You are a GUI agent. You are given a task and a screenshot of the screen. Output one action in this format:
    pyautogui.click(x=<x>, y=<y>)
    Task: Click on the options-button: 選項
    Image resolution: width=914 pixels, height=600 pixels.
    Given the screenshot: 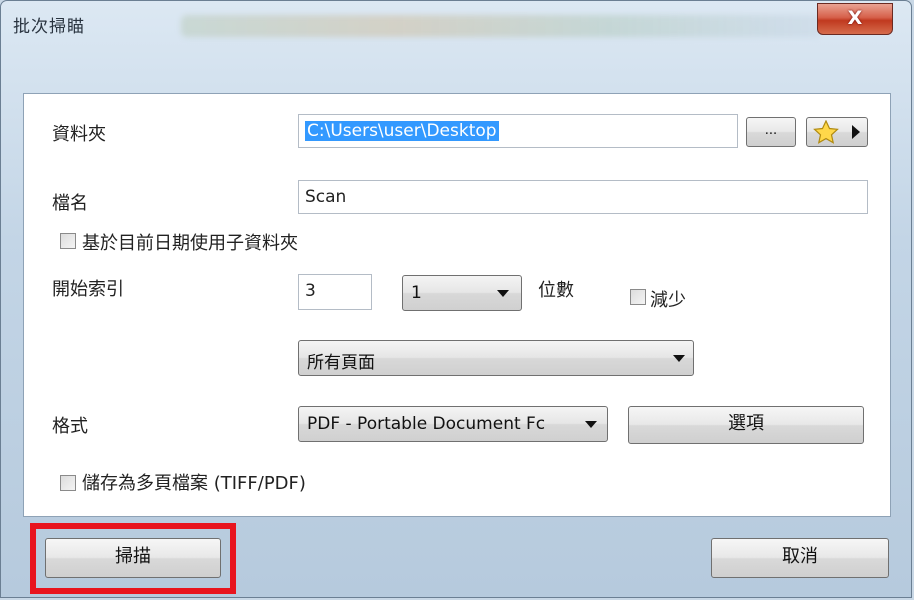 What is the action you would take?
    pyautogui.click(x=746, y=425)
    